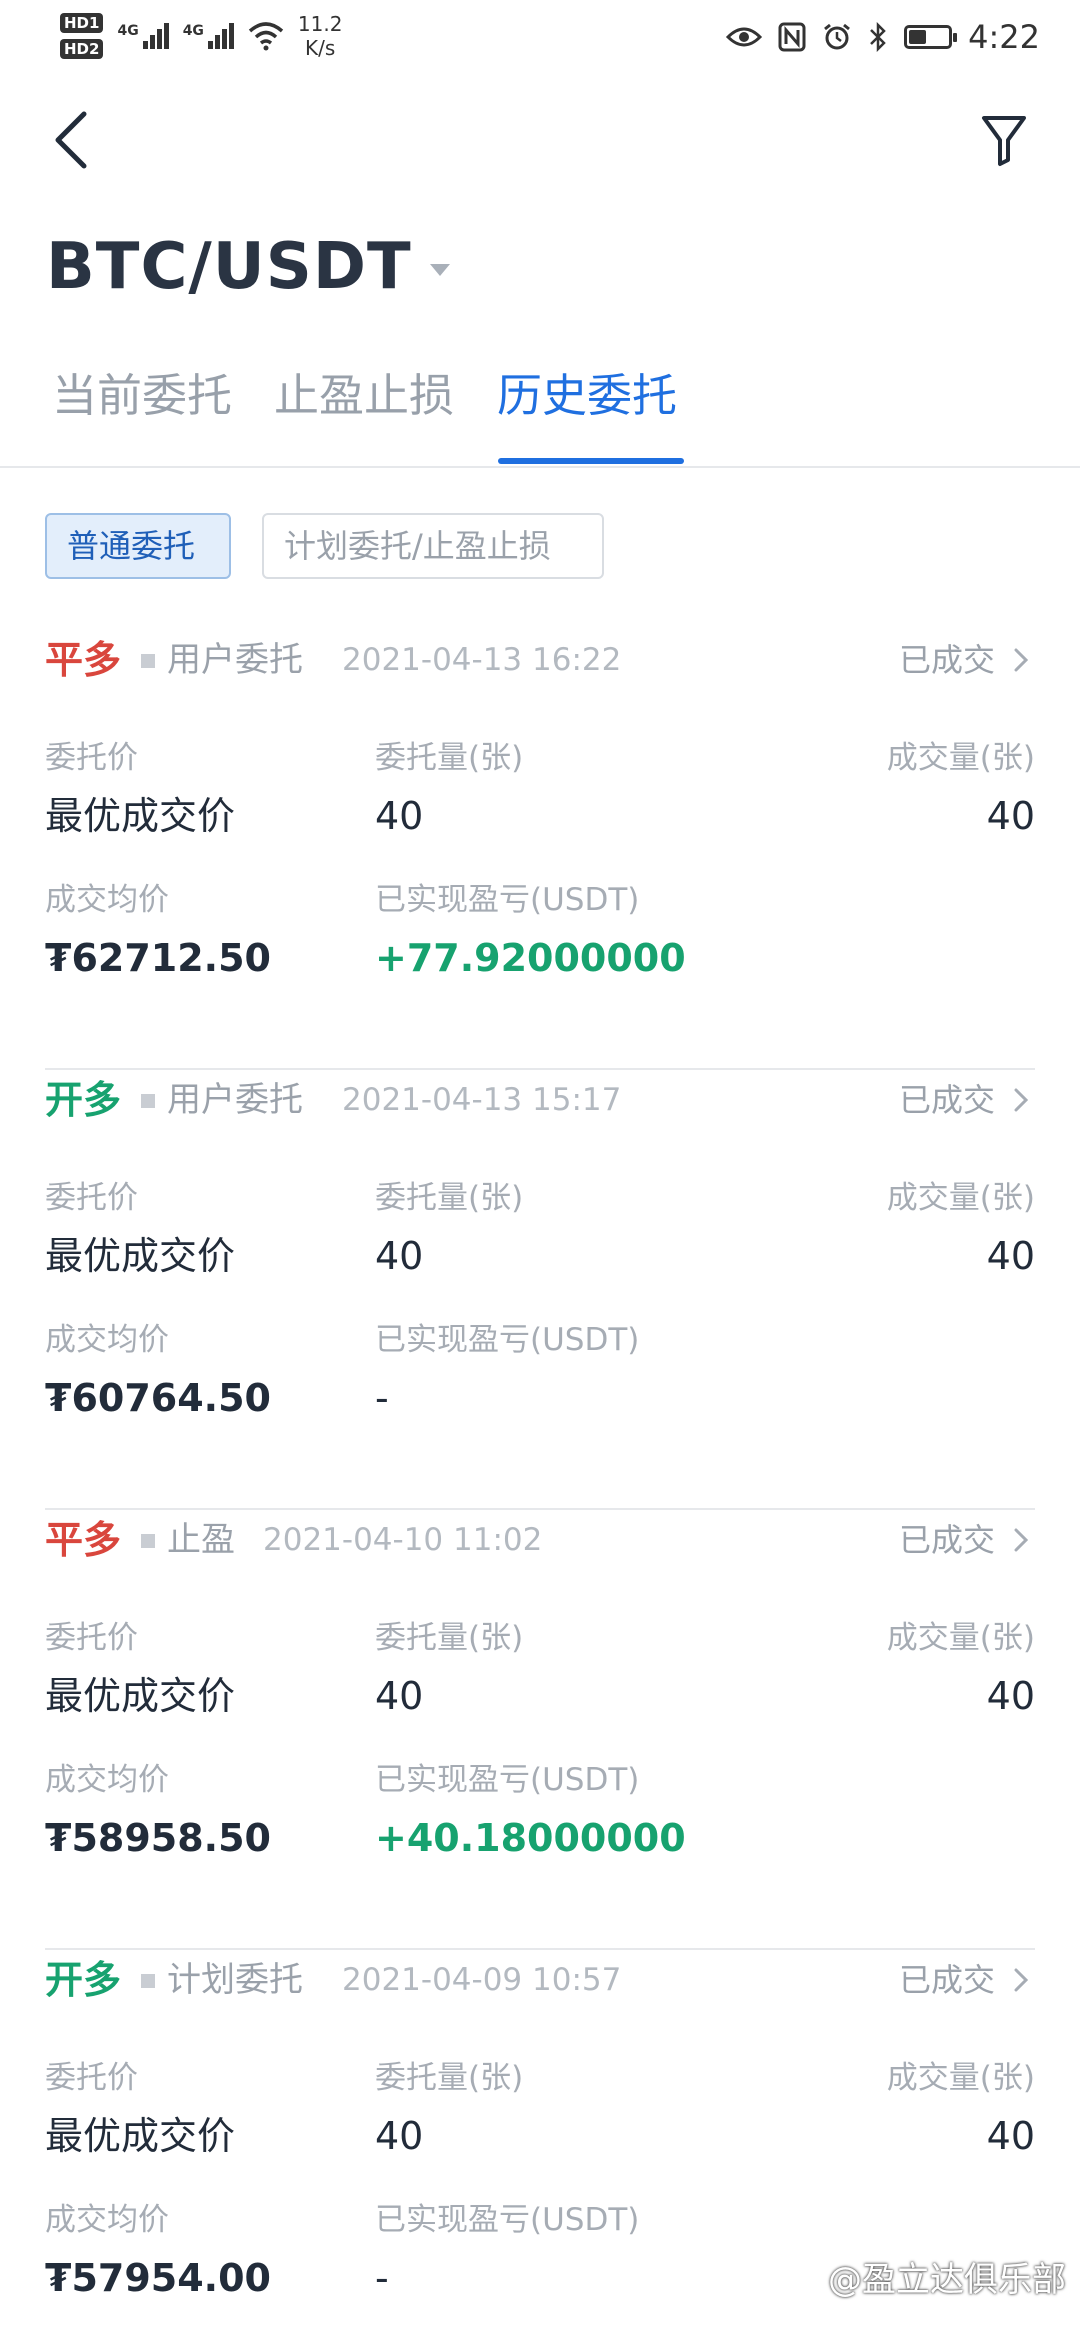  Describe the element at coordinates (138, 546) in the screenshot. I see `chip-normal-orders: 普通委托` at that location.